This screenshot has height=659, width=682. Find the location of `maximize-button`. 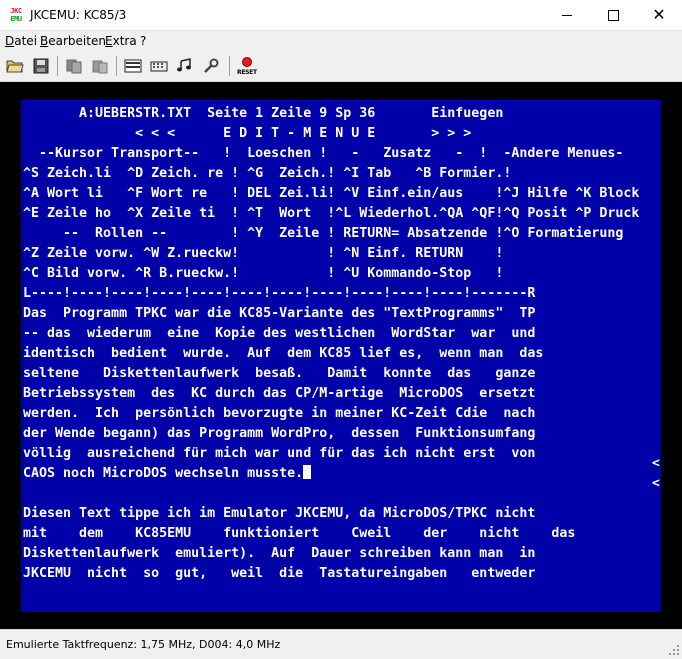

maximize-button is located at coordinates (613, 15).